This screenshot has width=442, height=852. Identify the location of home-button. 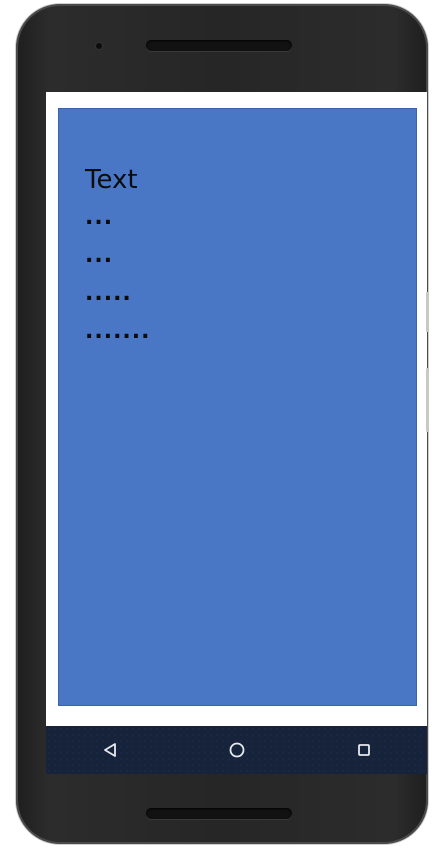
(237, 750).